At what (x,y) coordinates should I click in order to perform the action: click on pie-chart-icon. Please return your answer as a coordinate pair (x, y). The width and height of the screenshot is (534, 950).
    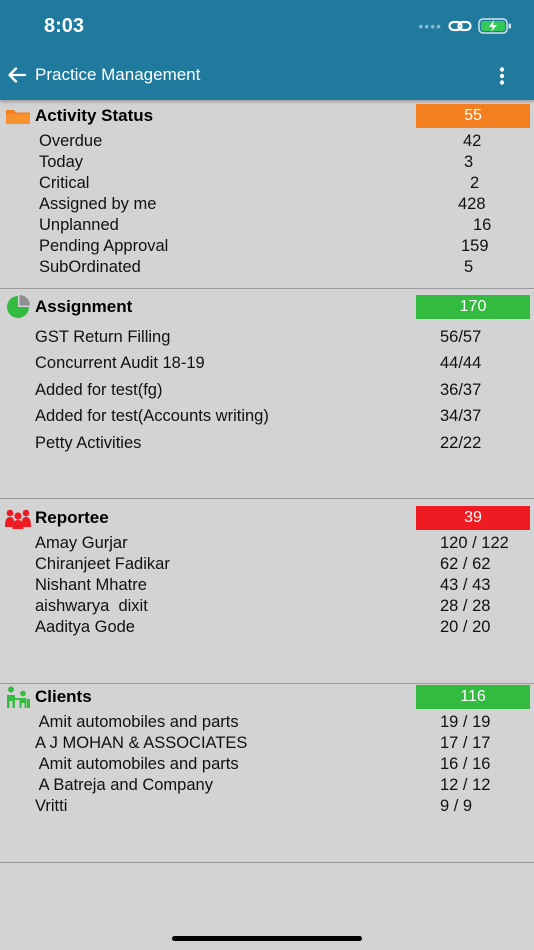
    Looking at the image, I should click on (18, 306).